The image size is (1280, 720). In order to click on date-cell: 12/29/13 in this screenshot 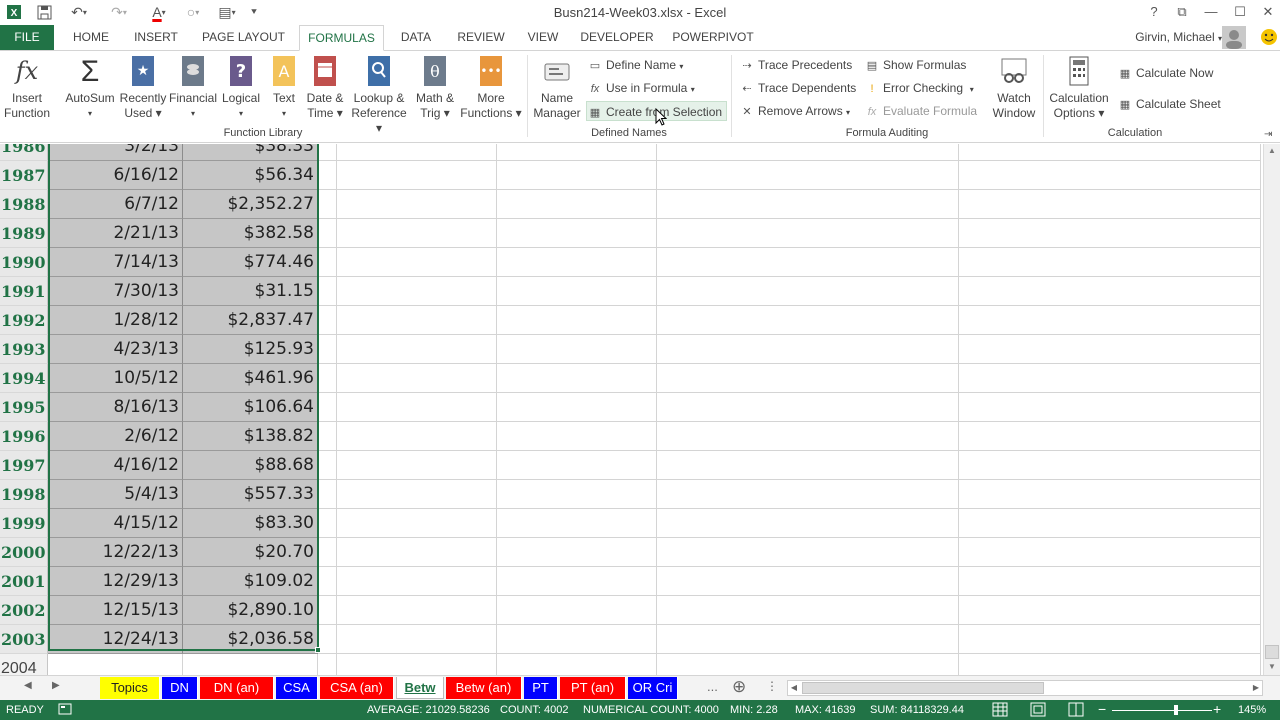, I will do `click(115, 581)`.